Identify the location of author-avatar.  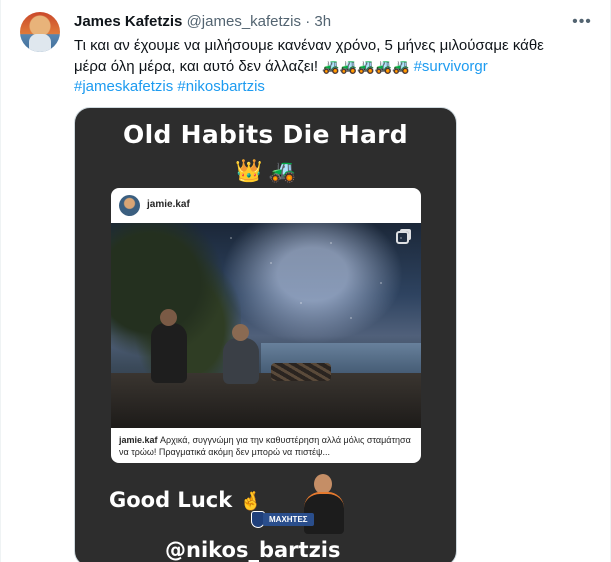
(40, 32).